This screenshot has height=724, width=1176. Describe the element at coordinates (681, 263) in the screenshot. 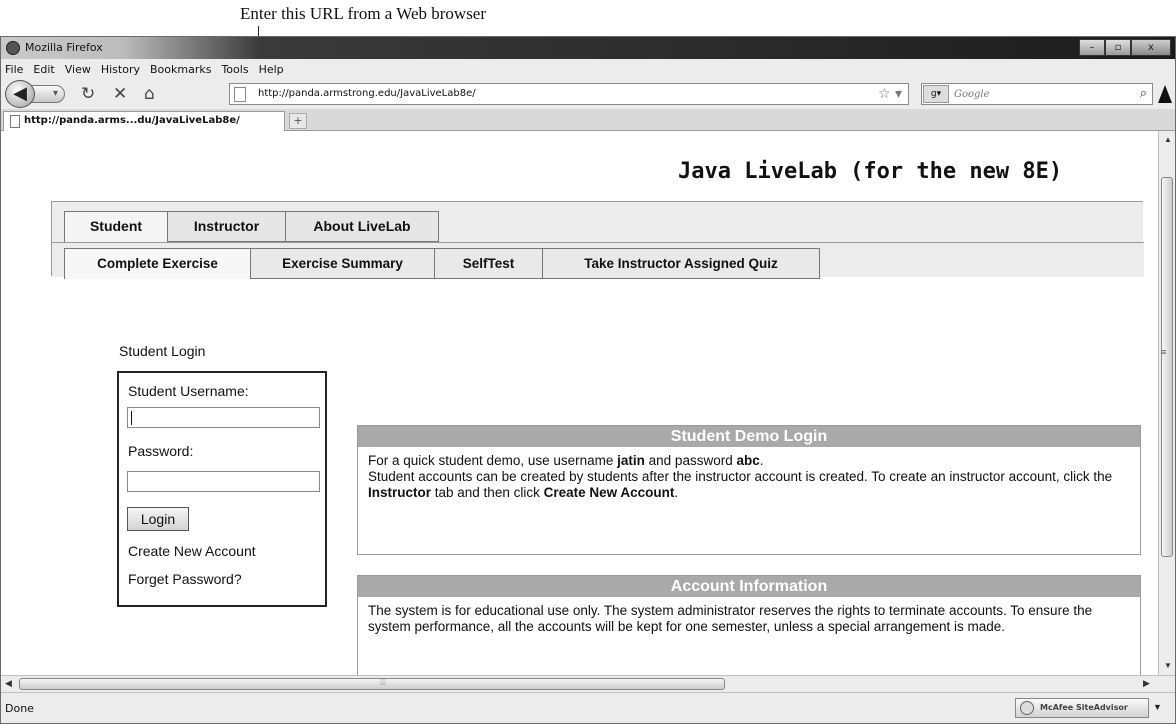

I see `tab-take-instructor-assigned-quiz: Take Instructor Assigned Quiz` at that location.